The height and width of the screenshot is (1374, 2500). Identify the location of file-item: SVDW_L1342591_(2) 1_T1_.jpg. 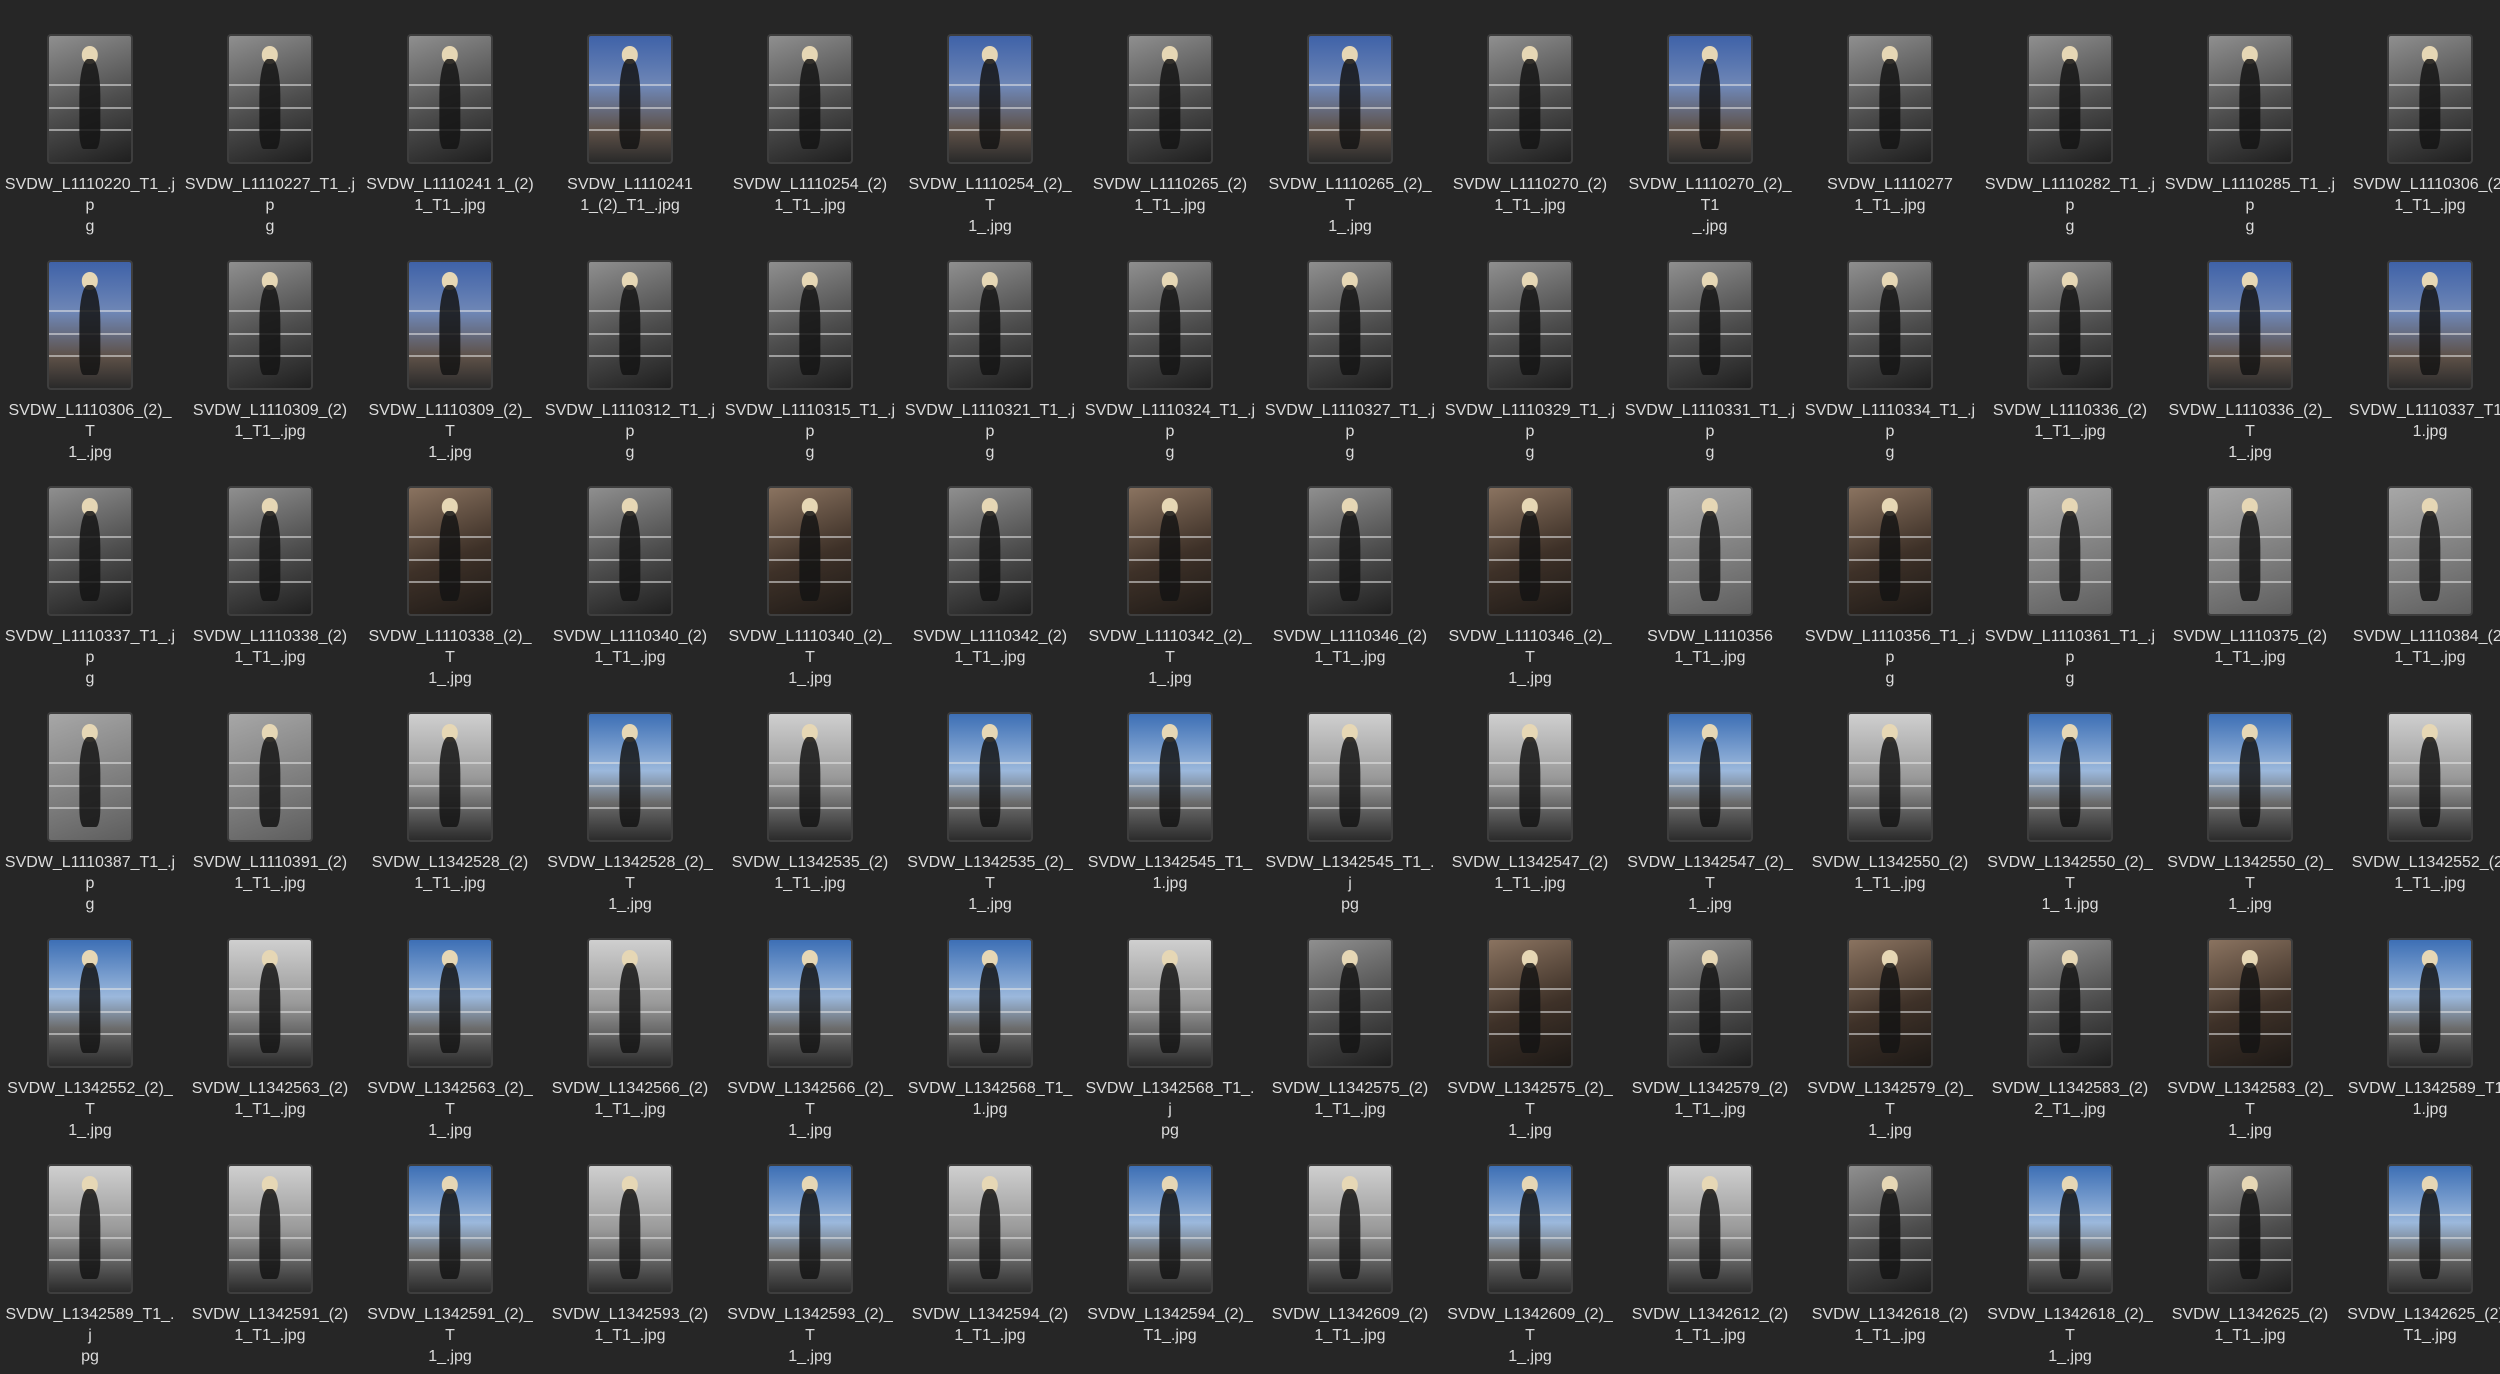
(270, 1257).